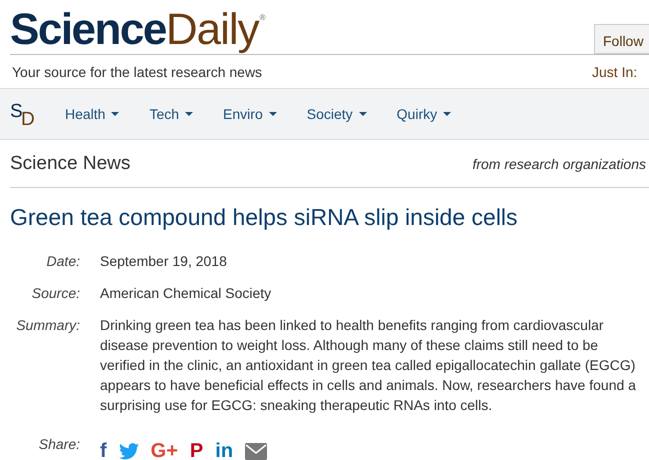 This screenshot has height=460, width=649. Describe the element at coordinates (47, 326) in the screenshot. I see `meta-label: Summary:` at that location.